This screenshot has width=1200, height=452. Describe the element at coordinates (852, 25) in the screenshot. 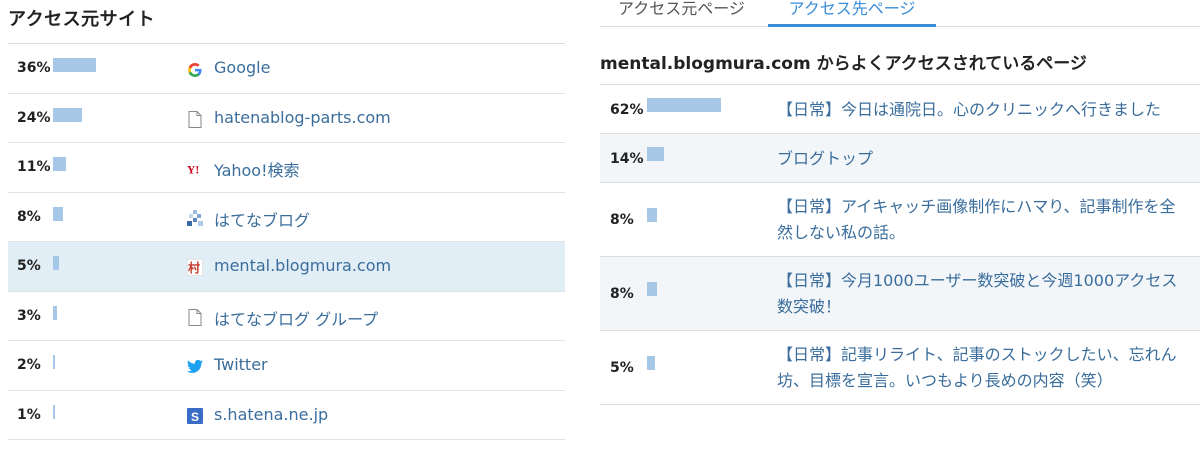

I see `active-tab-indicator` at that location.